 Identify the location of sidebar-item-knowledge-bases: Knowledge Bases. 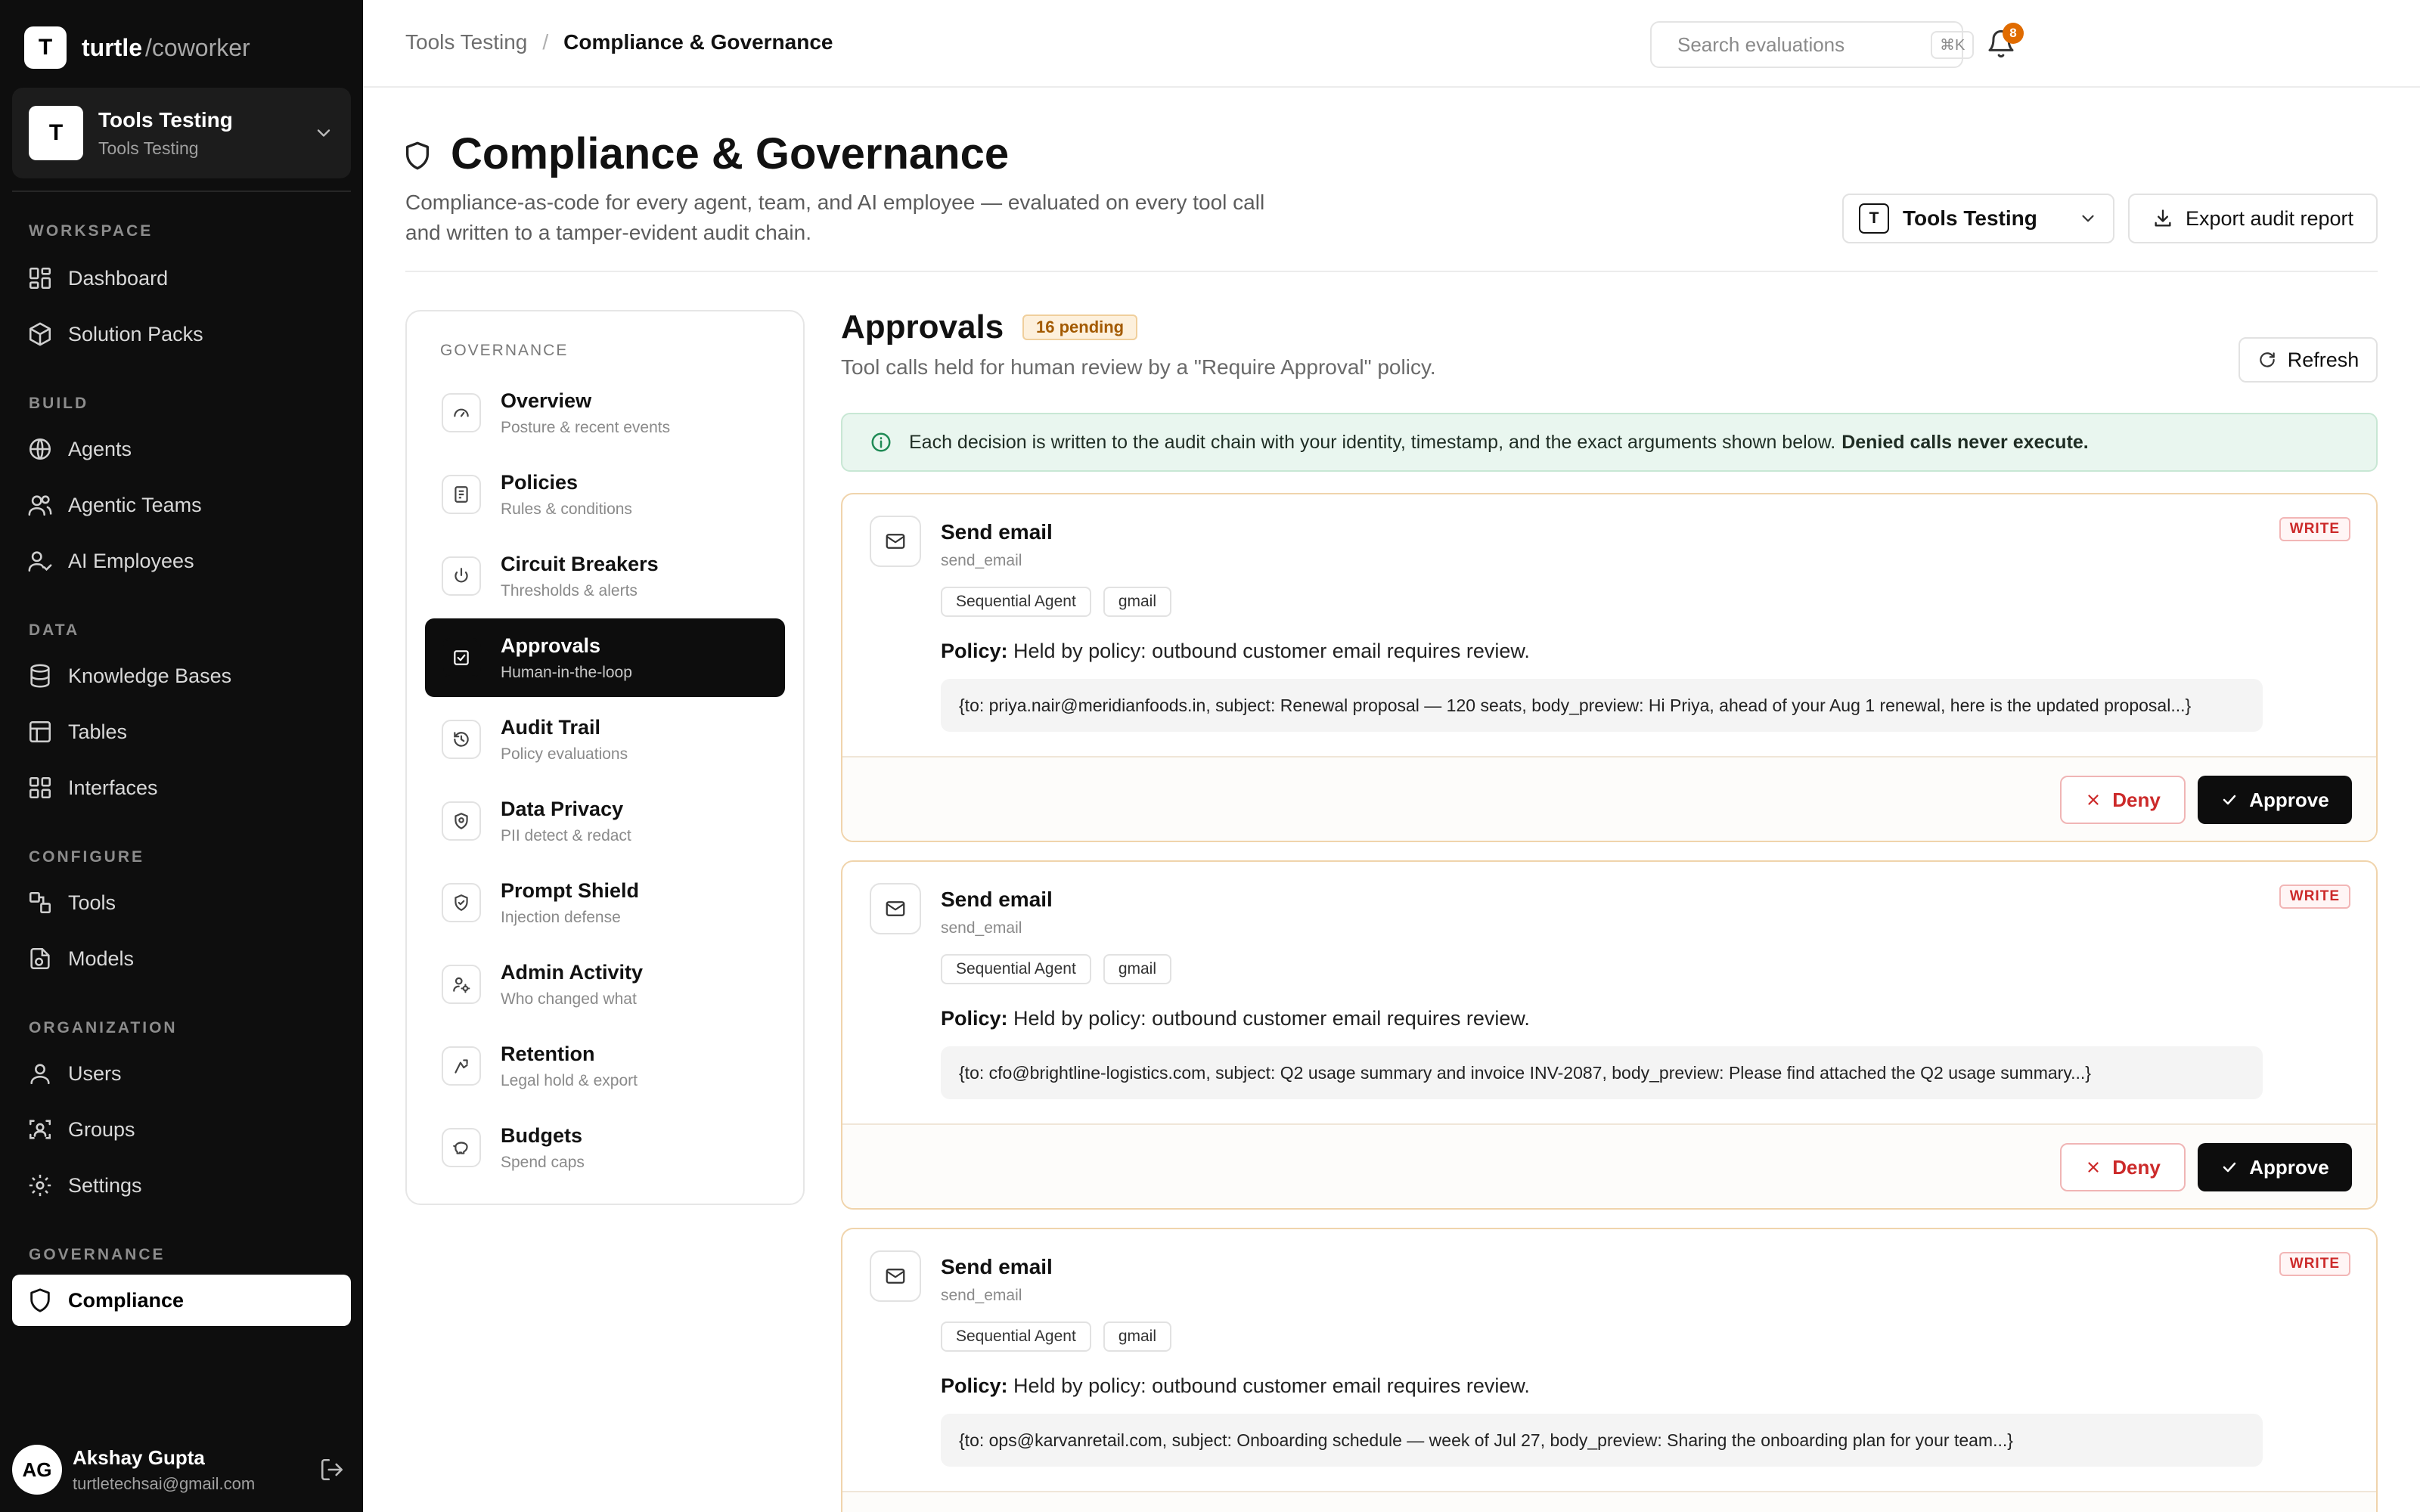
(181, 676).